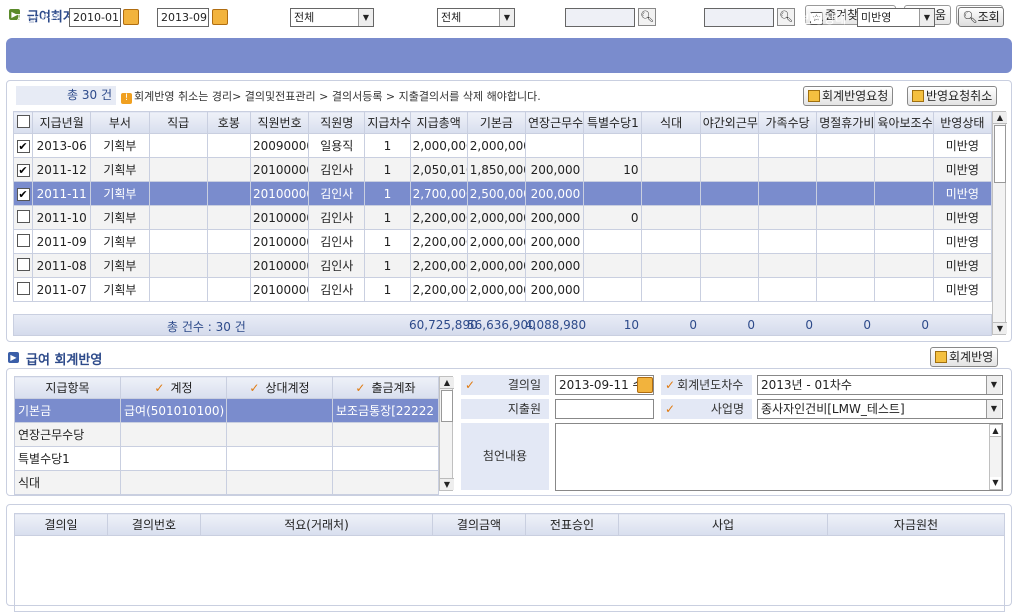  Describe the element at coordinates (952, 96) in the screenshot. I see `cancel-request-button: 반영요청취소` at that location.